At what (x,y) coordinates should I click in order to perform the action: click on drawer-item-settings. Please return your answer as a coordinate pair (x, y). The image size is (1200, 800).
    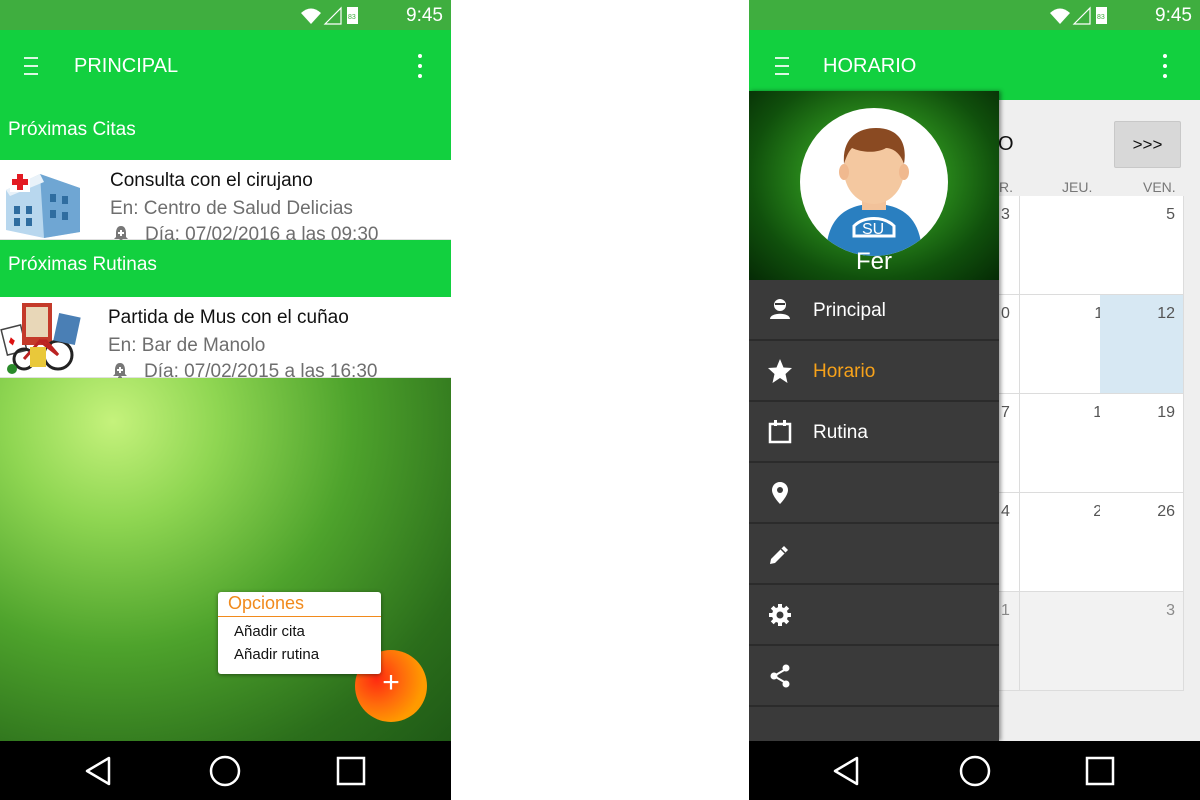
    Looking at the image, I should click on (874, 615).